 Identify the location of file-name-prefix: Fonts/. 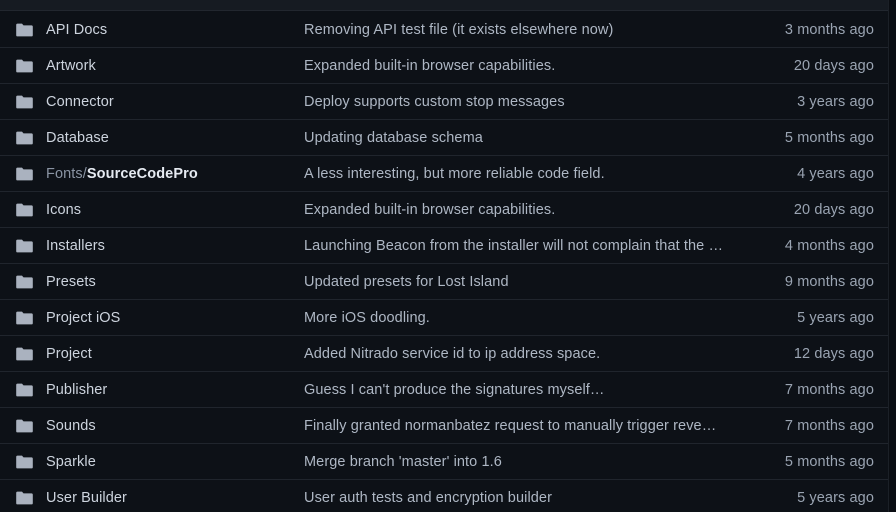
(66, 173).